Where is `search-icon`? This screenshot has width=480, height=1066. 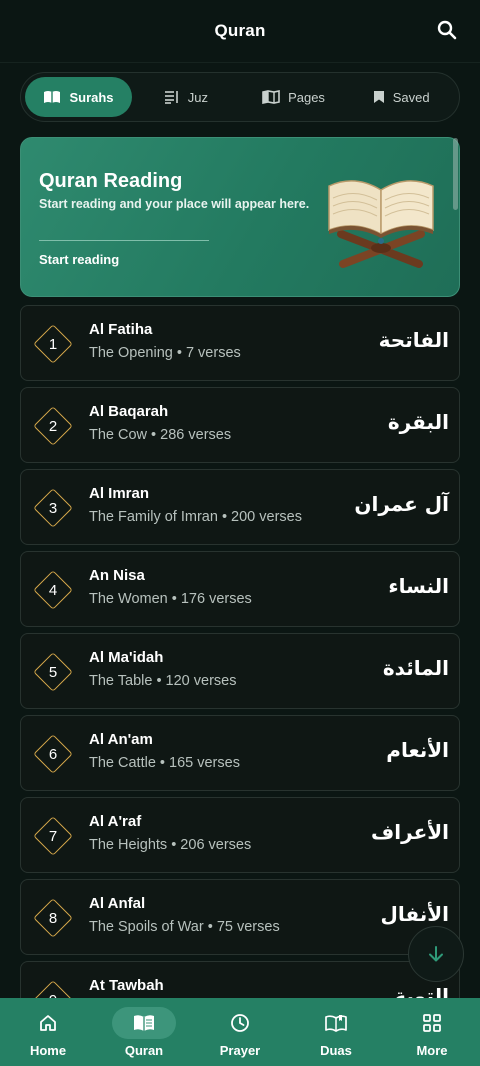
search-icon is located at coordinates (447, 30).